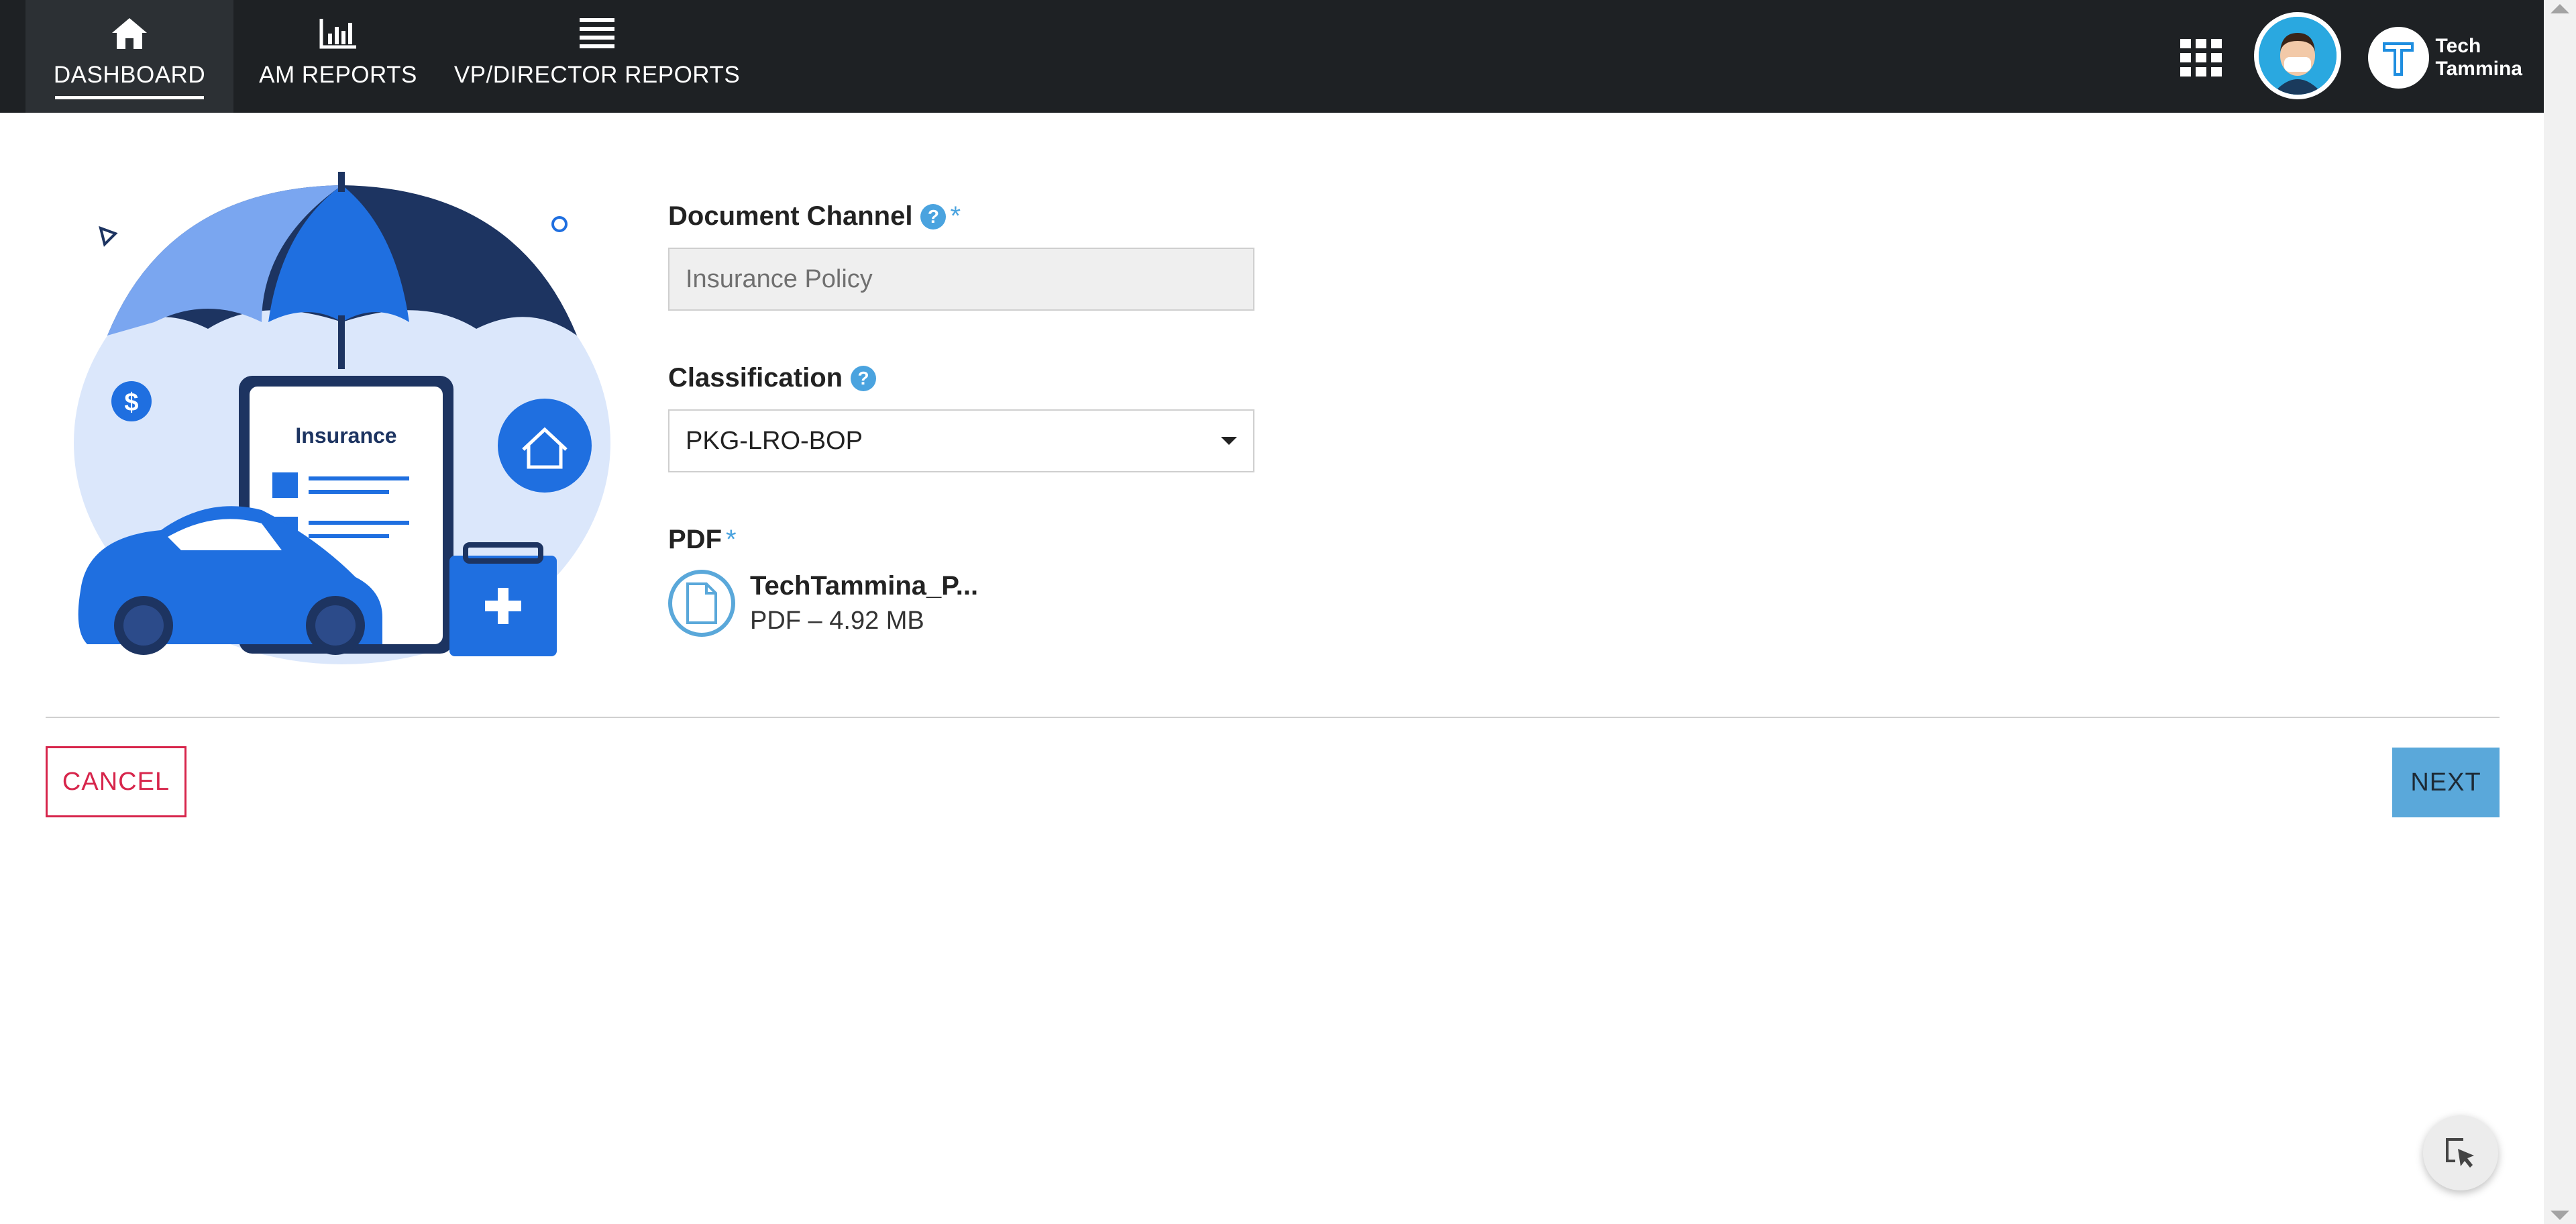 Image resolution: width=2576 pixels, height=1224 pixels. I want to click on illustration-card-title: Insurance, so click(345, 435).